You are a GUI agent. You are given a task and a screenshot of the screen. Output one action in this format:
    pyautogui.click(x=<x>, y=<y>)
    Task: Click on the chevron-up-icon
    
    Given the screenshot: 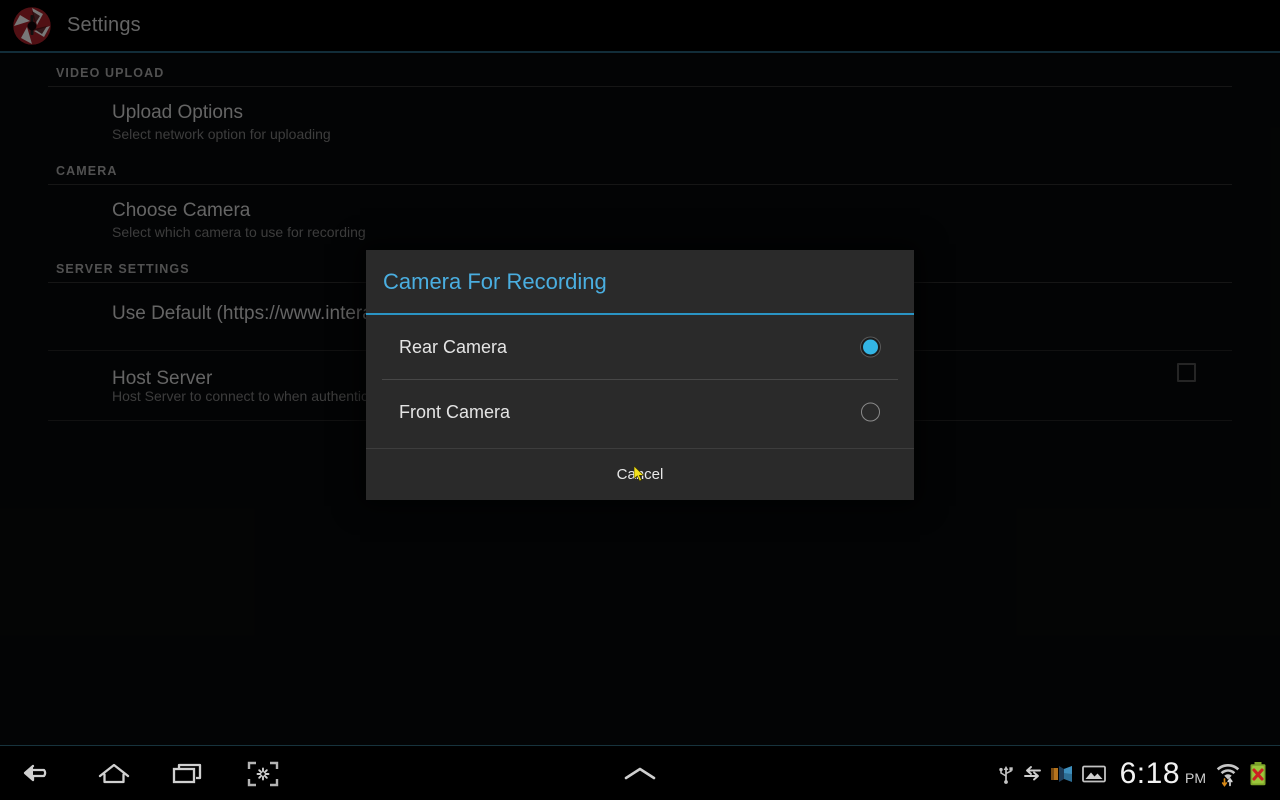 What is the action you would take?
    pyautogui.click(x=640, y=774)
    